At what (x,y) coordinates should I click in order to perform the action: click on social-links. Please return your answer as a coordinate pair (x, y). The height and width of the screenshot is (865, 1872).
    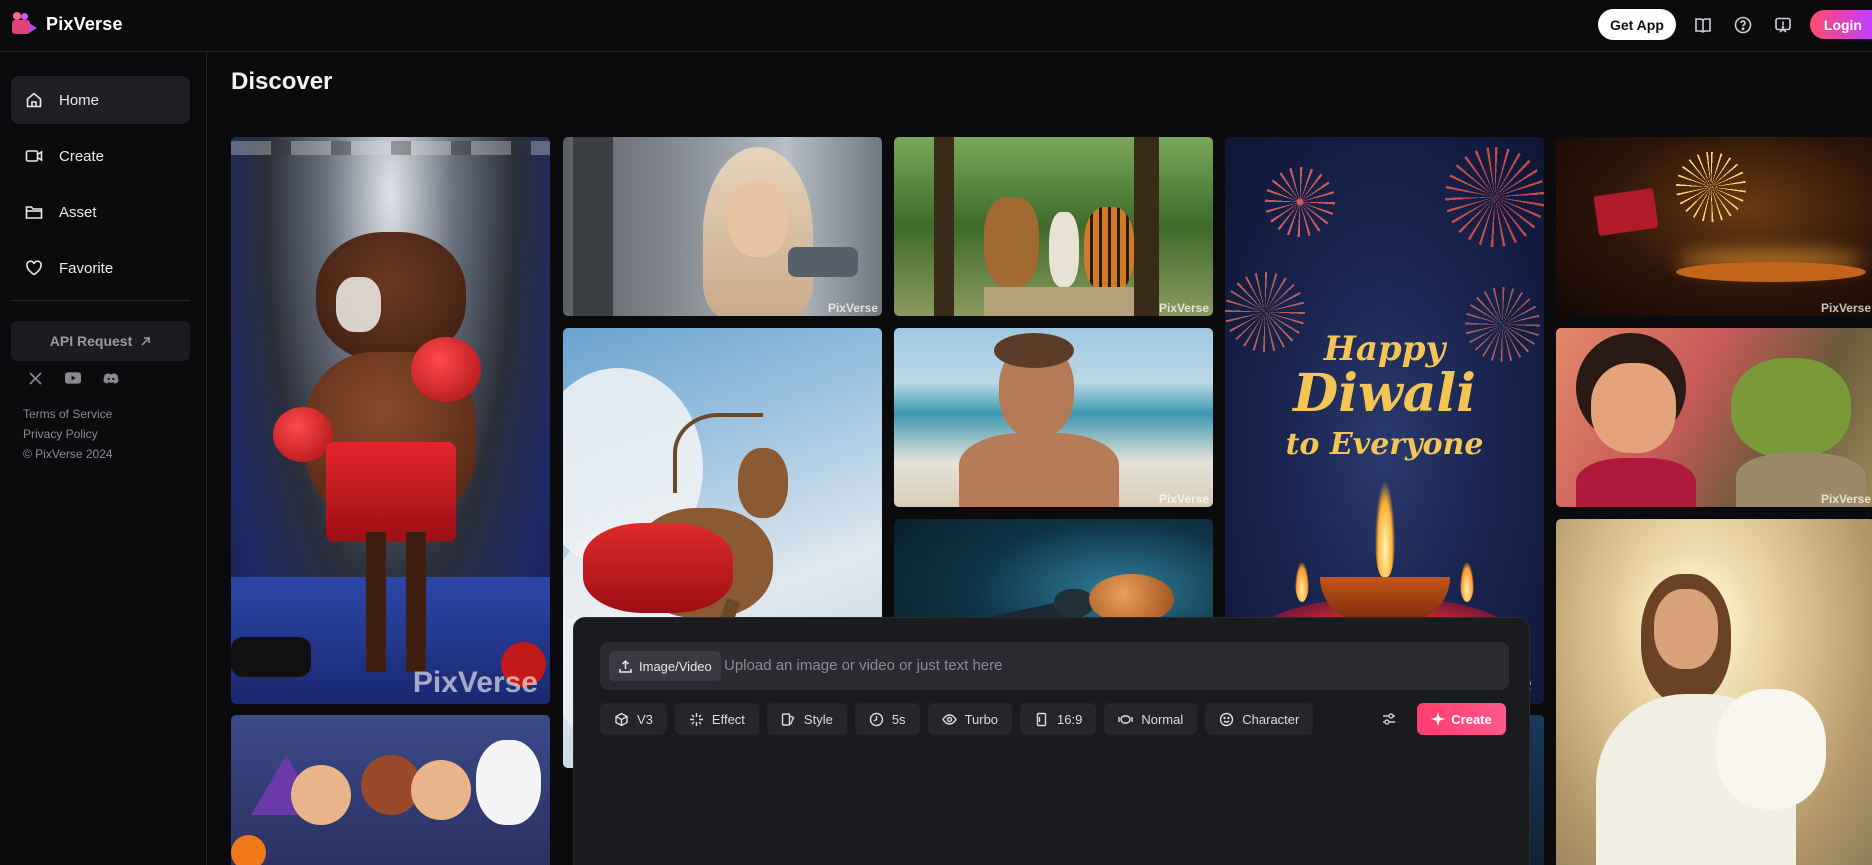
    Looking at the image, I should click on (73, 378).